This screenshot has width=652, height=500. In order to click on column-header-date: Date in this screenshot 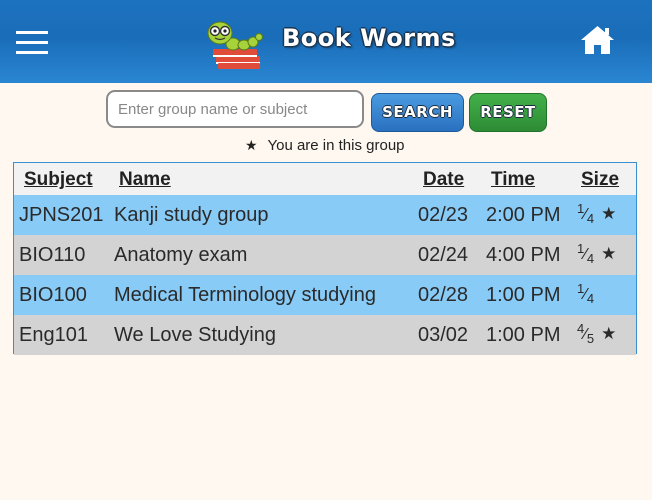, I will do `click(443, 180)`.